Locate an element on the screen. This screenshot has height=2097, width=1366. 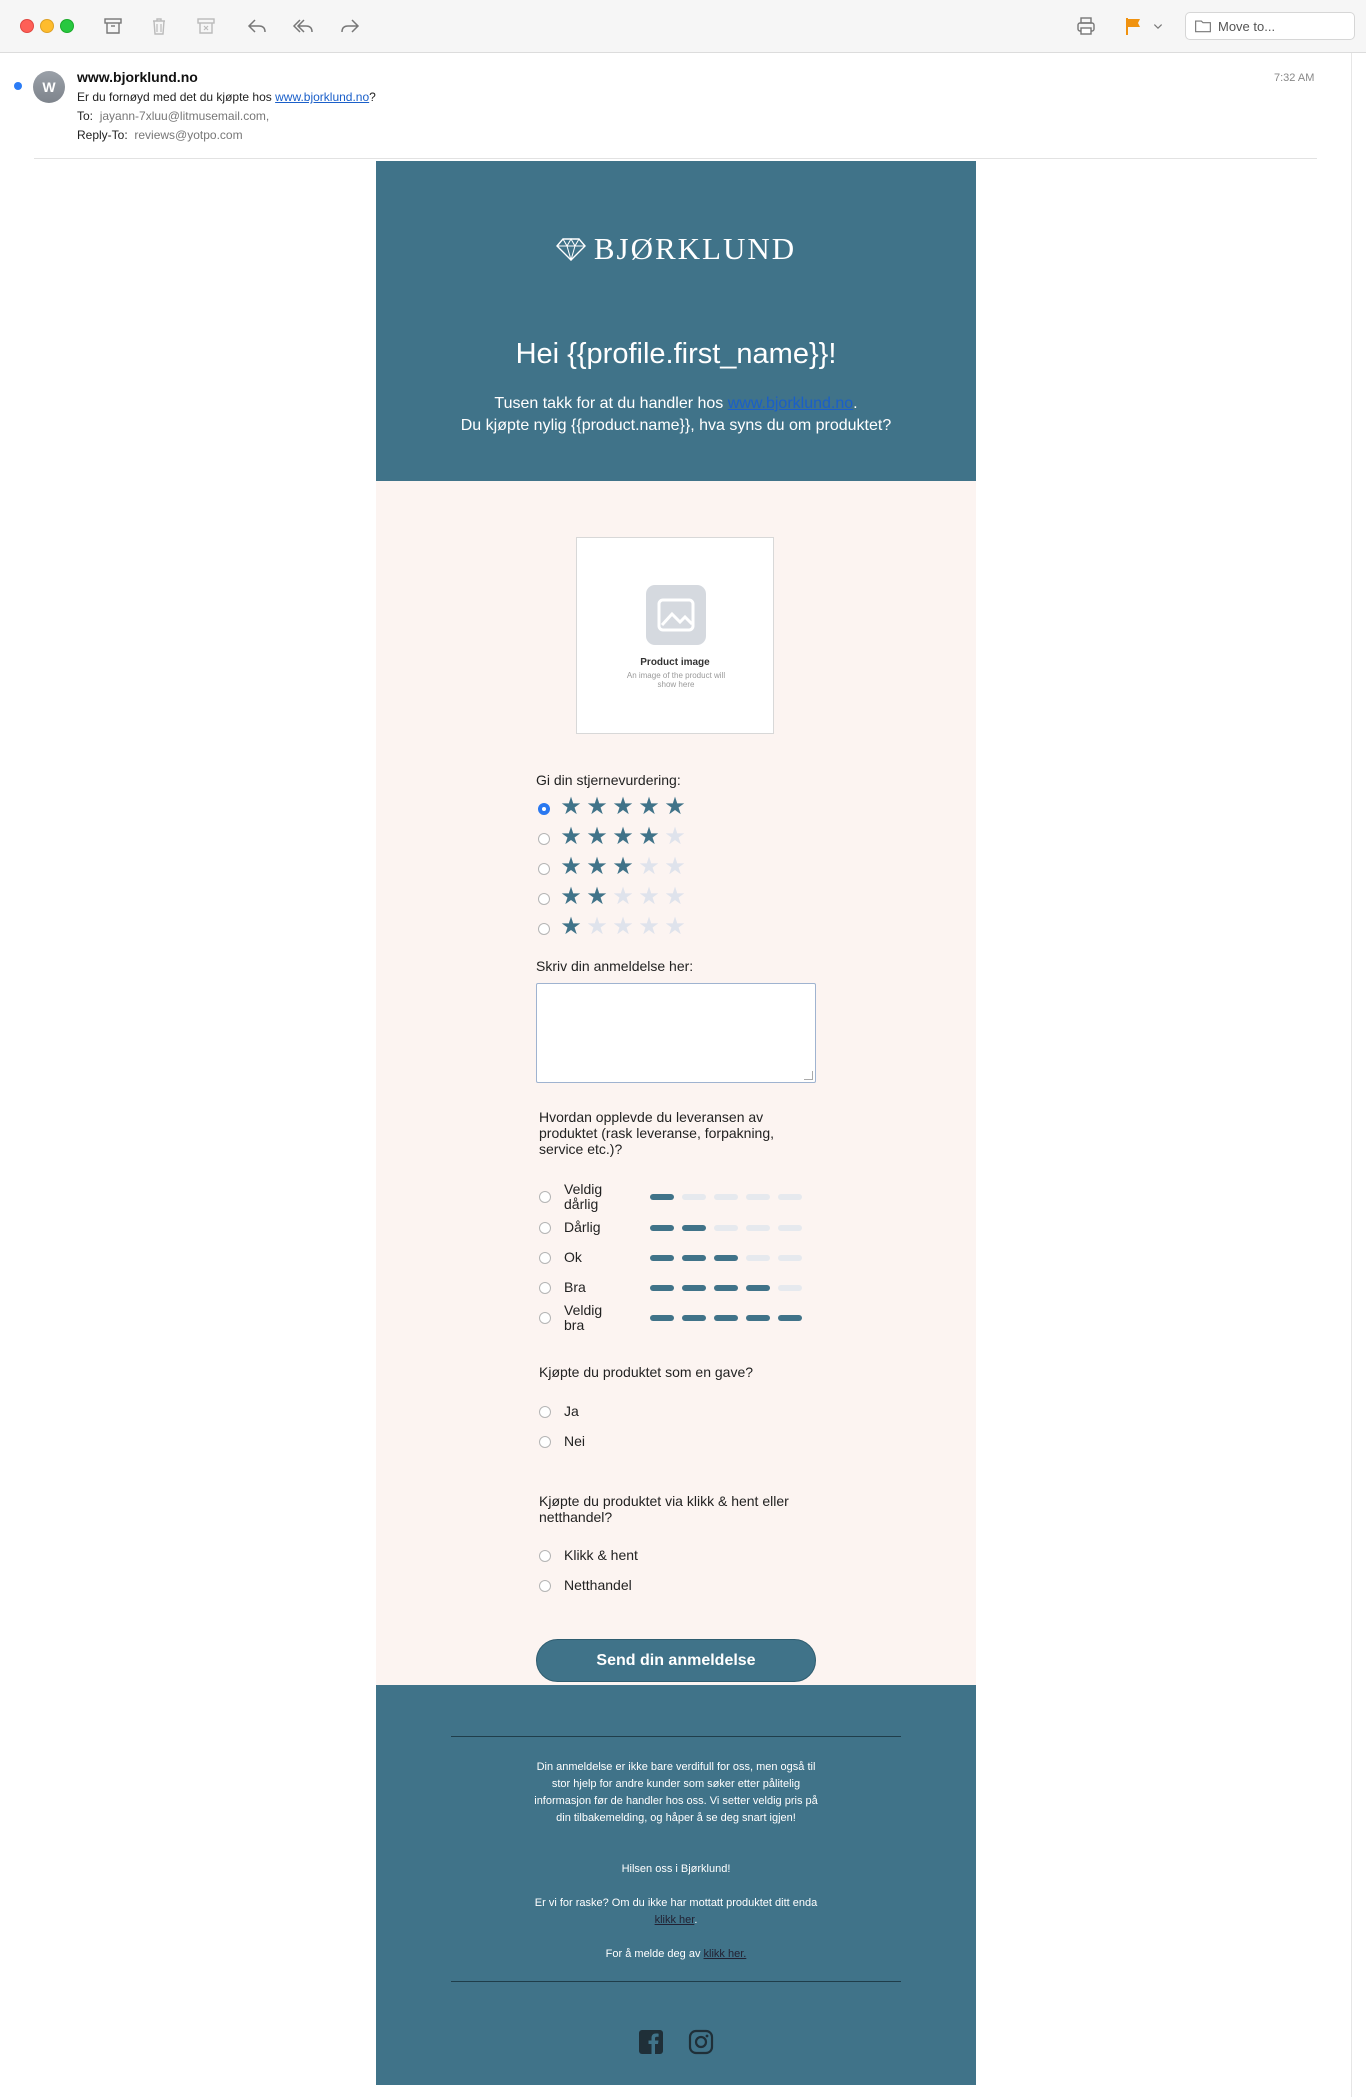
avatar: W is located at coordinates (49, 87).